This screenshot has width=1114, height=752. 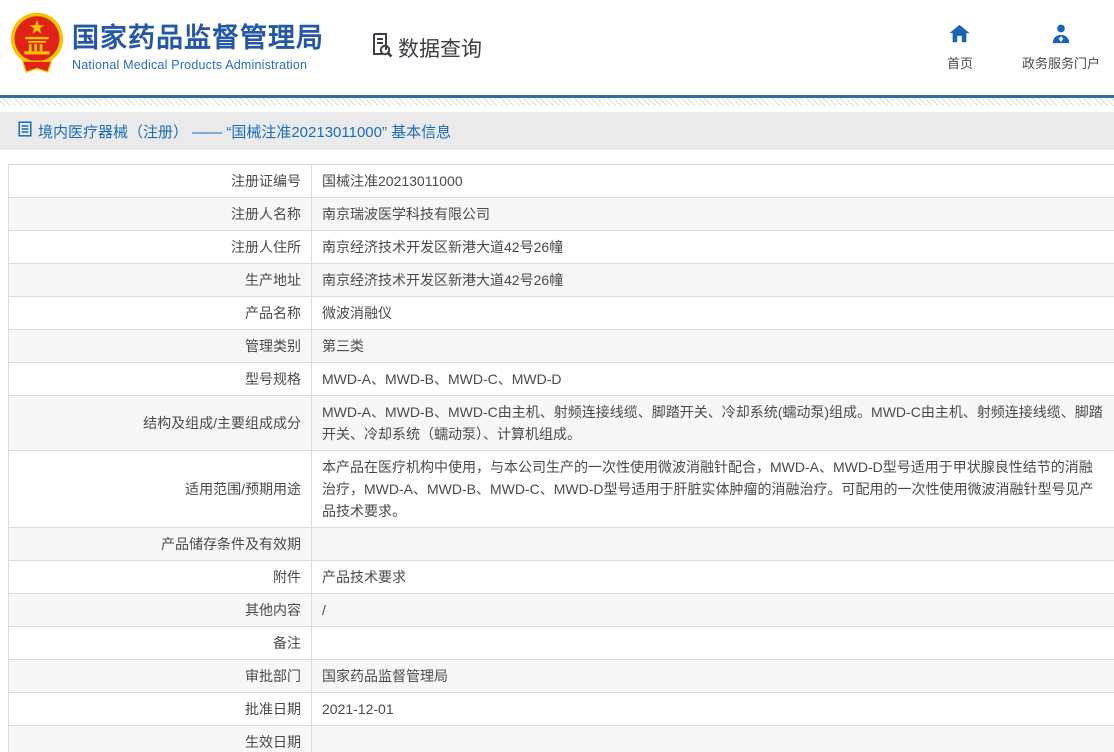 I want to click on row-label: 注册人名称, so click(x=160, y=214).